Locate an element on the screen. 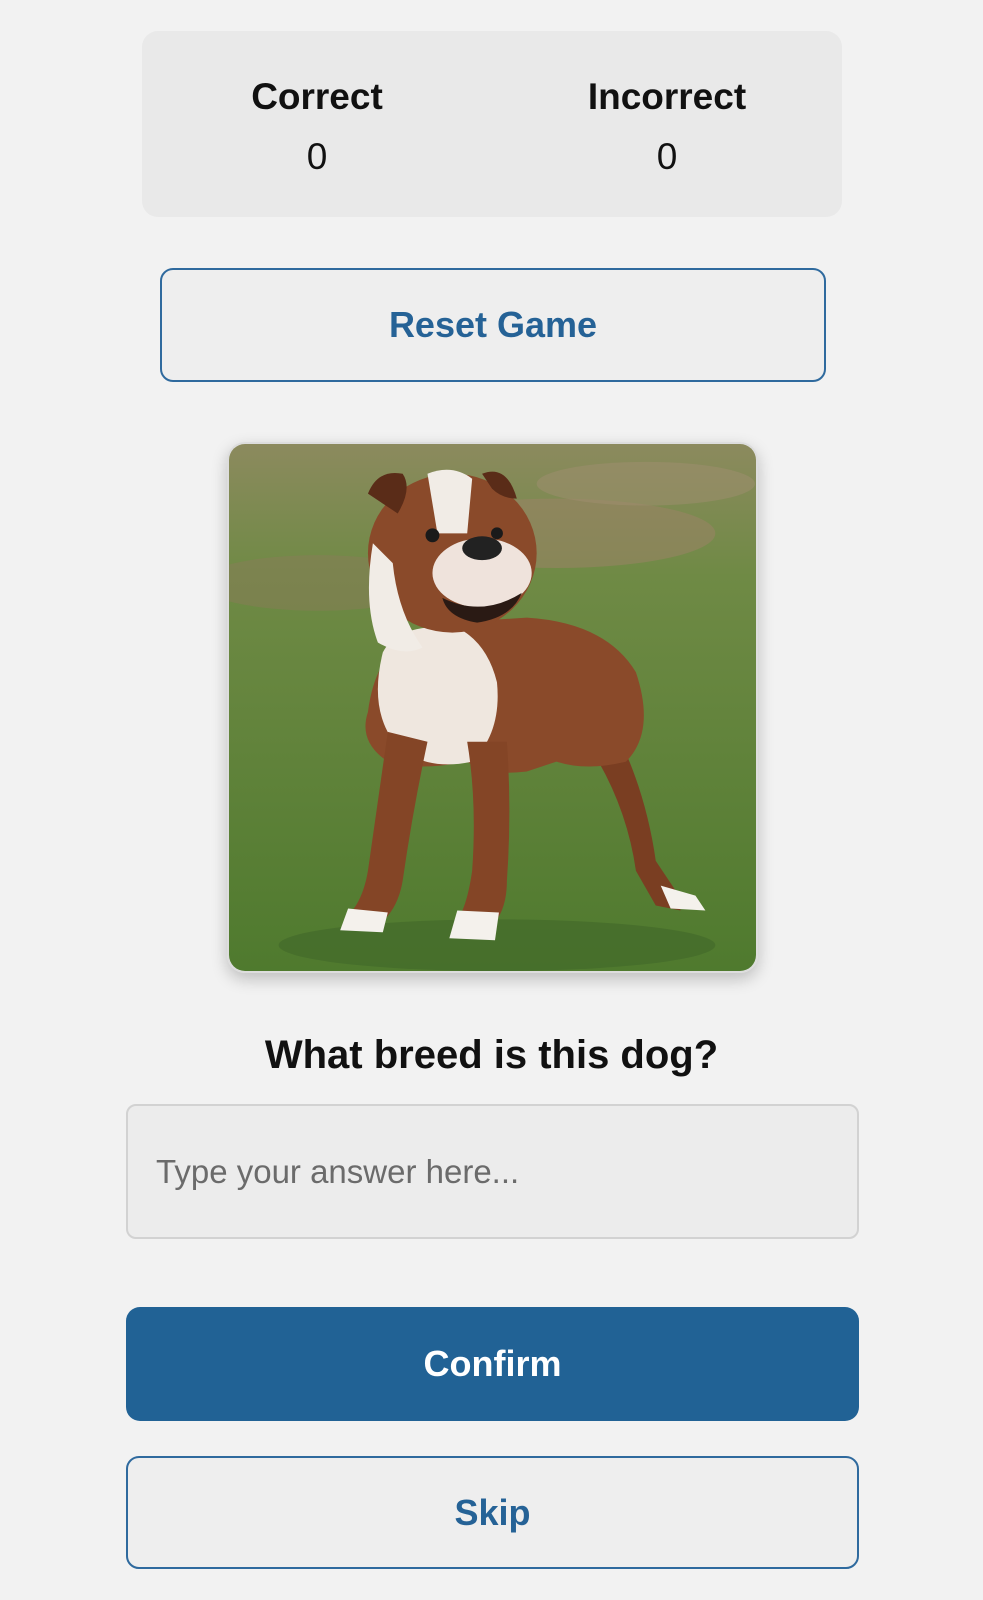 This screenshot has height=1600, width=983. scoreboard: Correct 0 Incorrect 0 is located at coordinates (492, 124).